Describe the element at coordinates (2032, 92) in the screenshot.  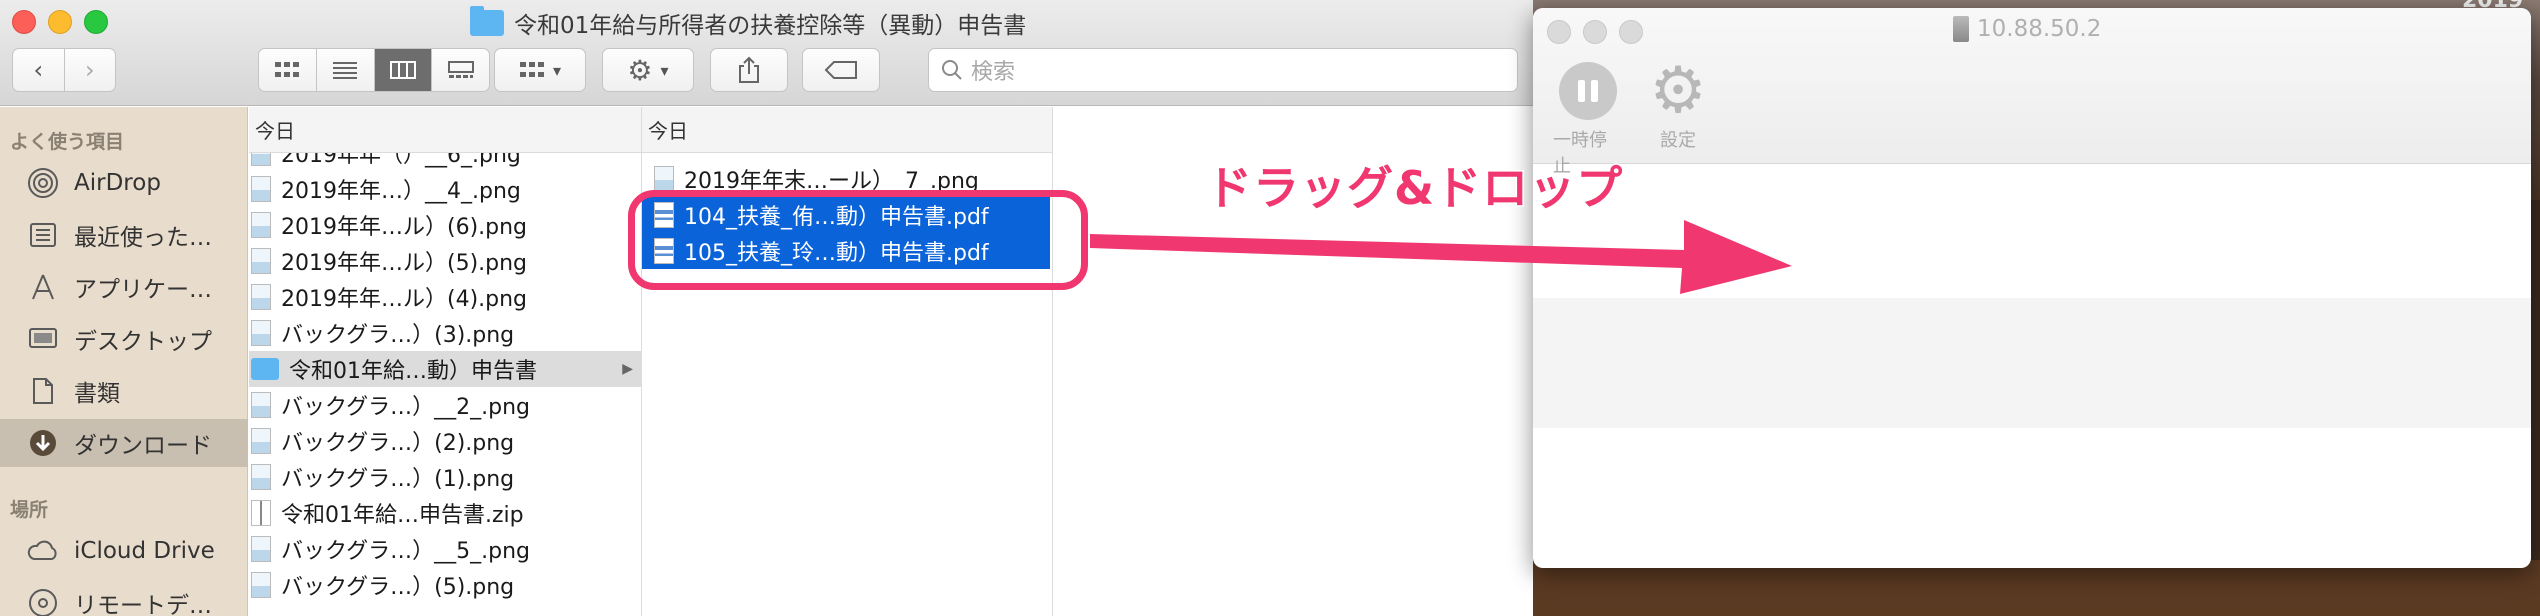
I see `transfer-window-titlebar: 10.88.50.2 一時停止 ⚙ 設定` at that location.